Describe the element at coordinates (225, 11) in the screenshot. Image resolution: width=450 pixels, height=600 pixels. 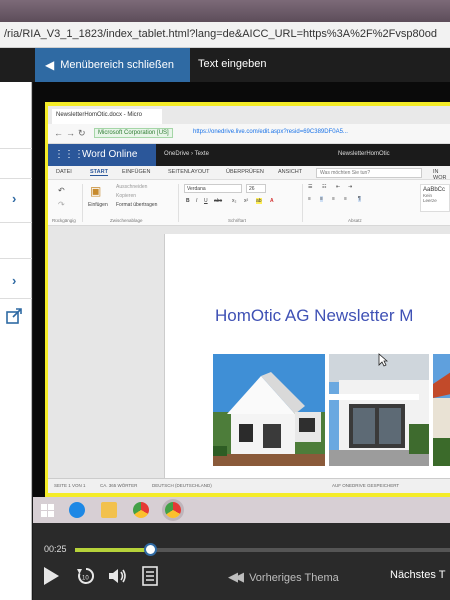
I see `os-top-strip` at that location.